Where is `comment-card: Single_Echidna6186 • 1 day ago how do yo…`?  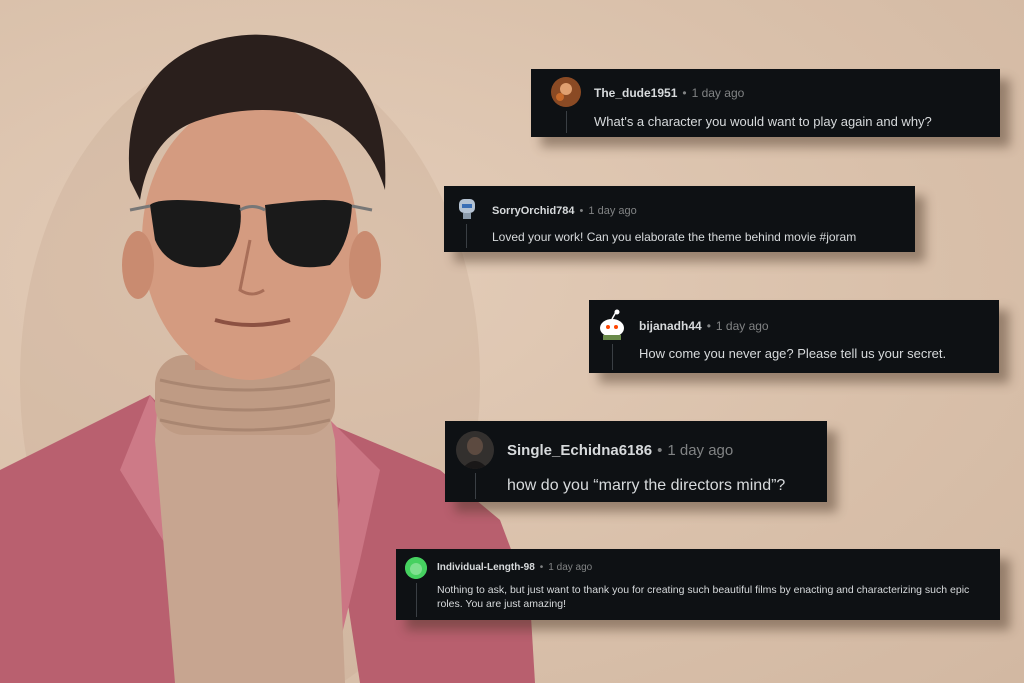 comment-card: Single_Echidna6186 • 1 day ago how do yo… is located at coordinates (636, 461).